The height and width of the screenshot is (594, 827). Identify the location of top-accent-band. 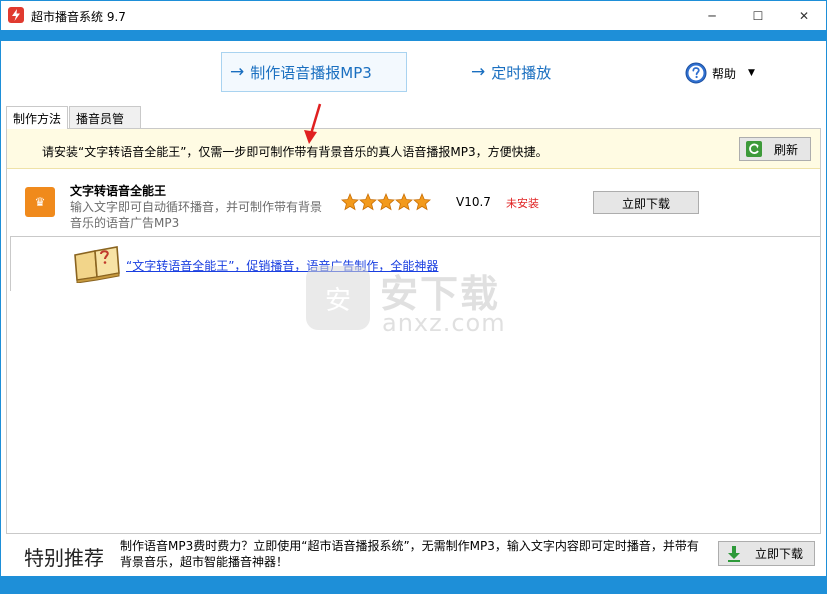
(413, 35).